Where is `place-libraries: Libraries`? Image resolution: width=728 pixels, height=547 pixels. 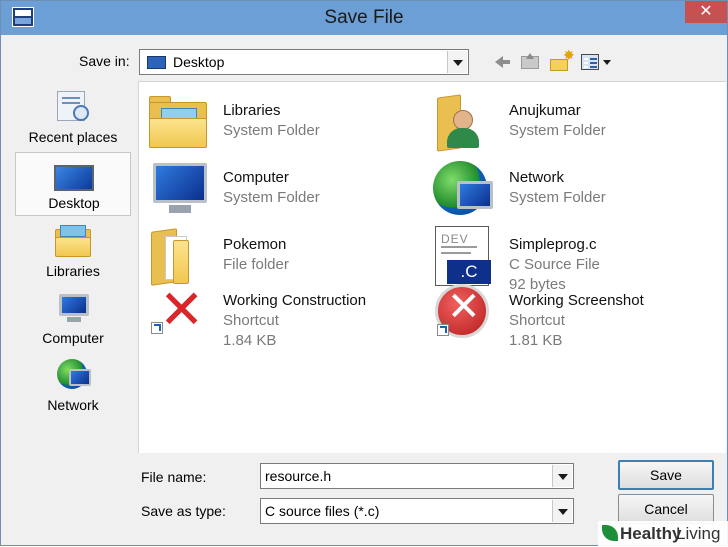 place-libraries: Libraries is located at coordinates (73, 251).